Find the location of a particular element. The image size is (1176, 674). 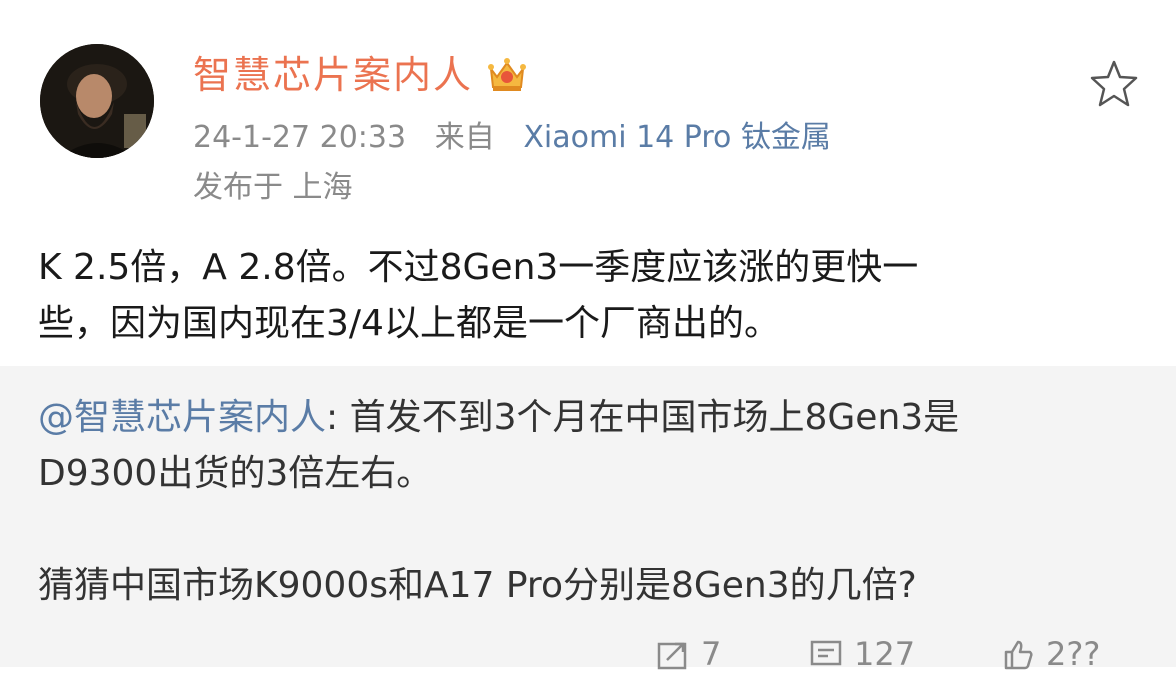

mention-link: @智慧芯片案内人 is located at coordinates (182, 417).